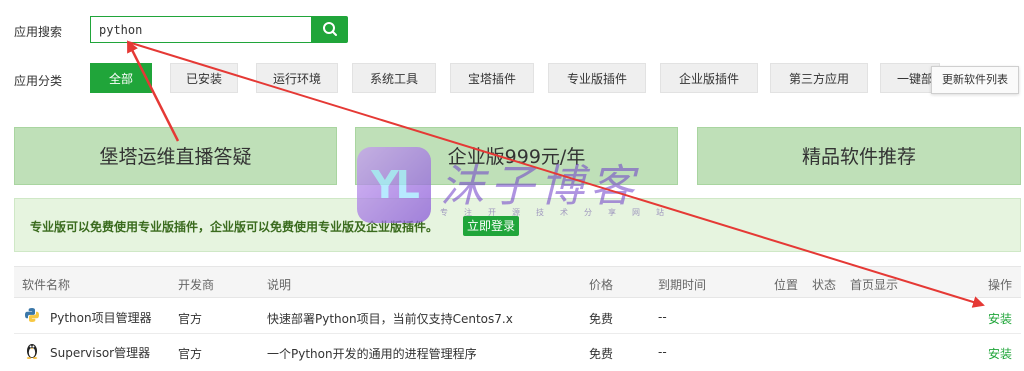 The width and height of the screenshot is (1024, 371). Describe the element at coordinates (38, 81) in the screenshot. I see `category-label: 应用分类` at that location.